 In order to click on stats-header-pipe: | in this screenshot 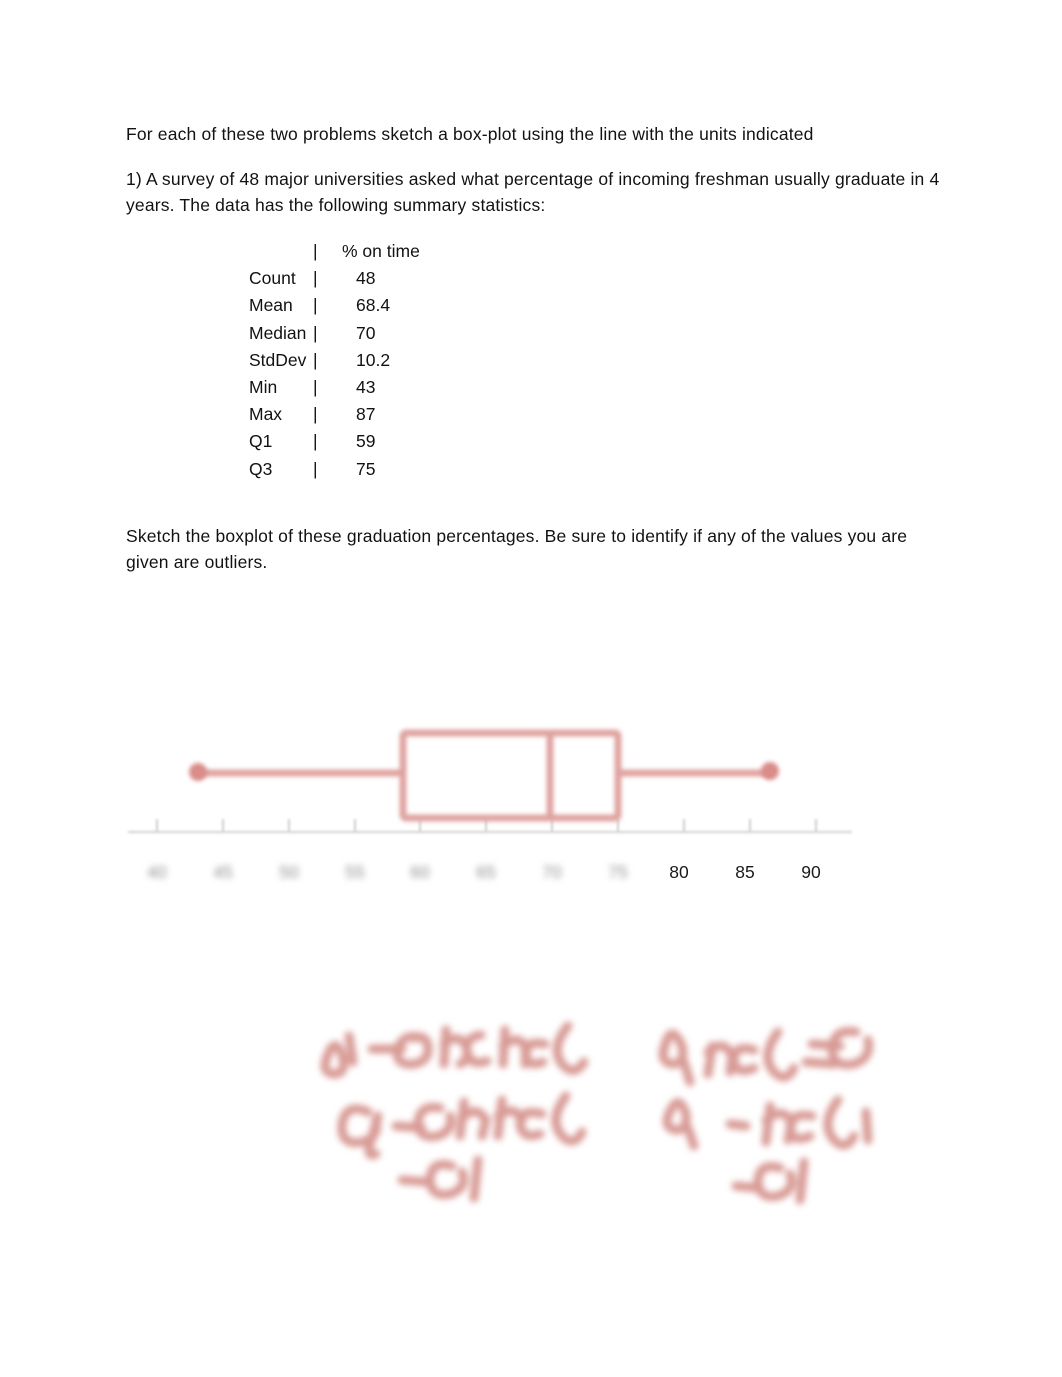, I will do `click(315, 251)`.